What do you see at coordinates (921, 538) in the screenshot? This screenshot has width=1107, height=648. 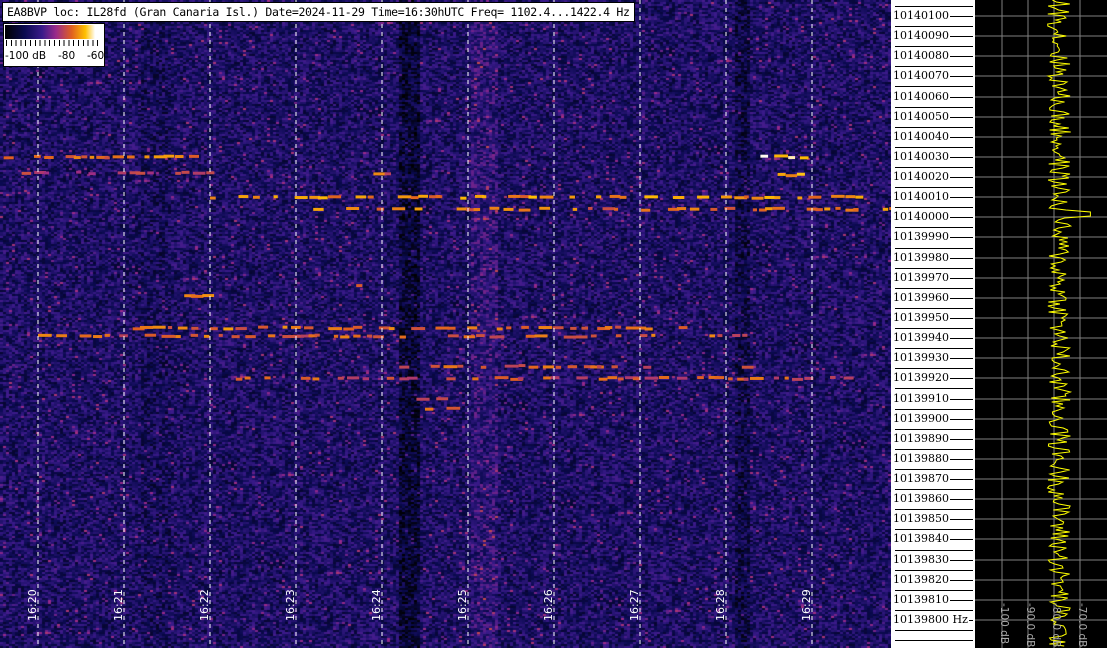 I see `frequency-tick-label: 10139840` at bounding box center [921, 538].